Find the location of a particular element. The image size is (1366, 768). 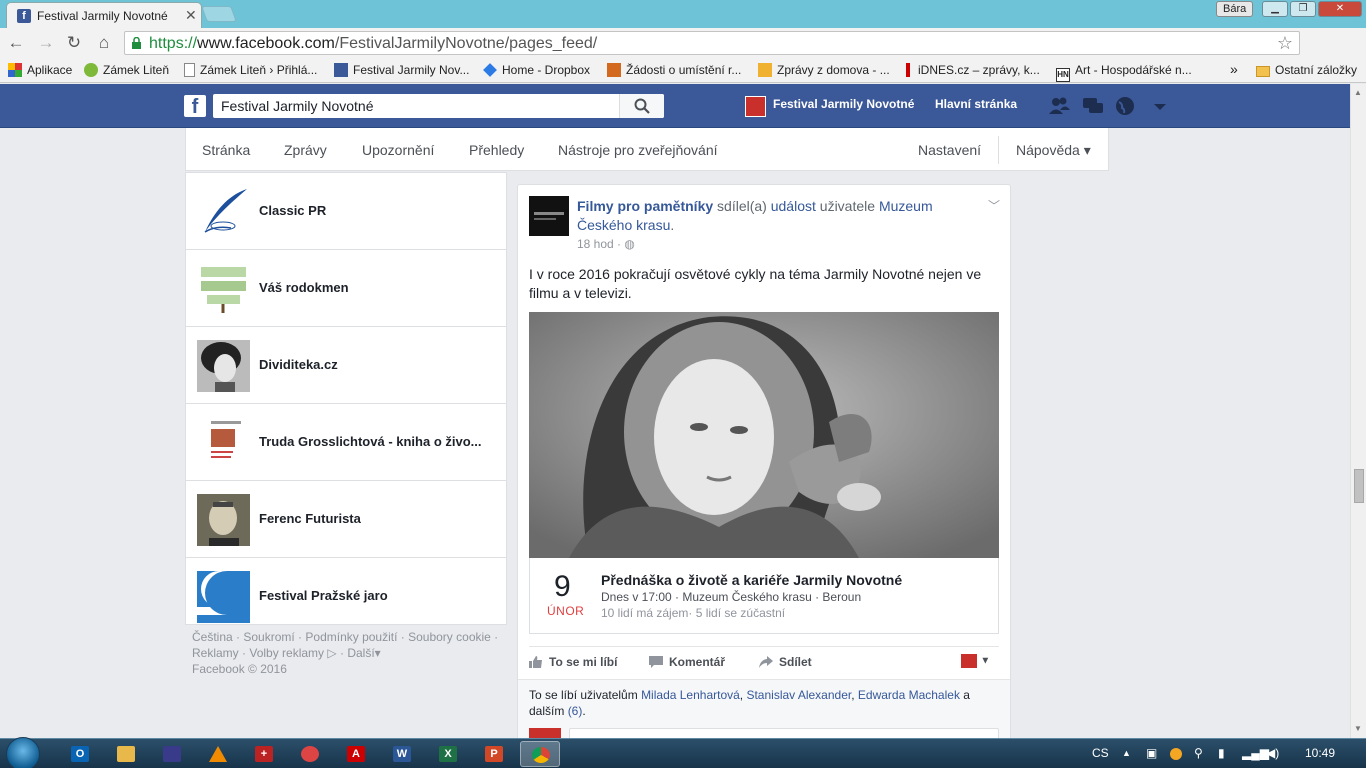

footer-link-soukromi: Soukromí is located at coordinates (268, 637).